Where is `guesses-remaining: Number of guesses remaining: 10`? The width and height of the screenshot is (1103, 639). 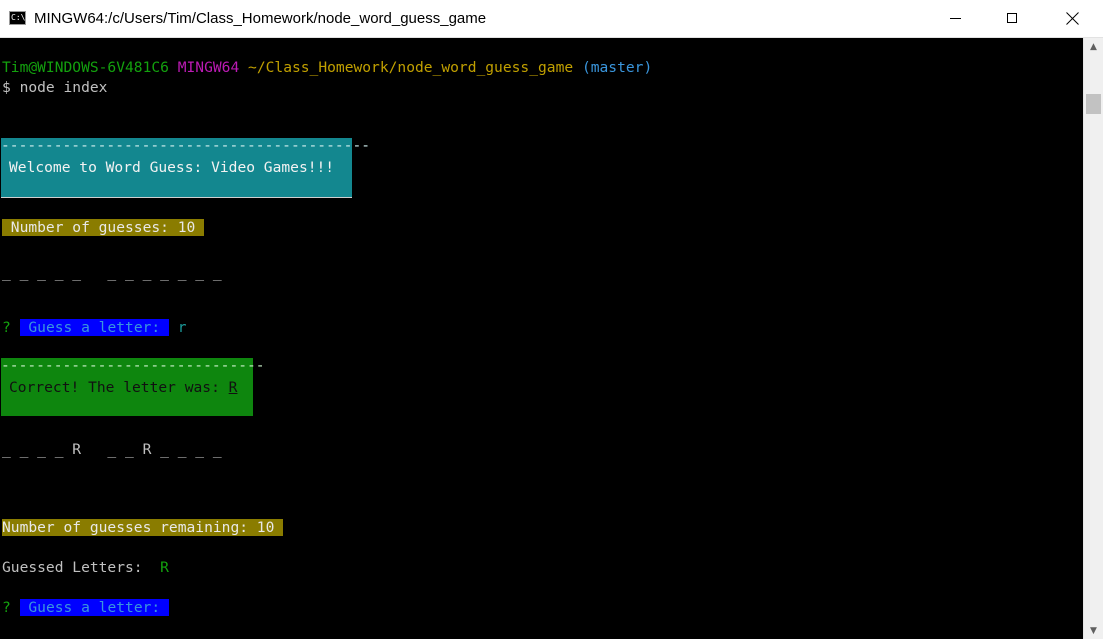 guesses-remaining: Number of guesses remaining: 10 is located at coordinates (143, 528).